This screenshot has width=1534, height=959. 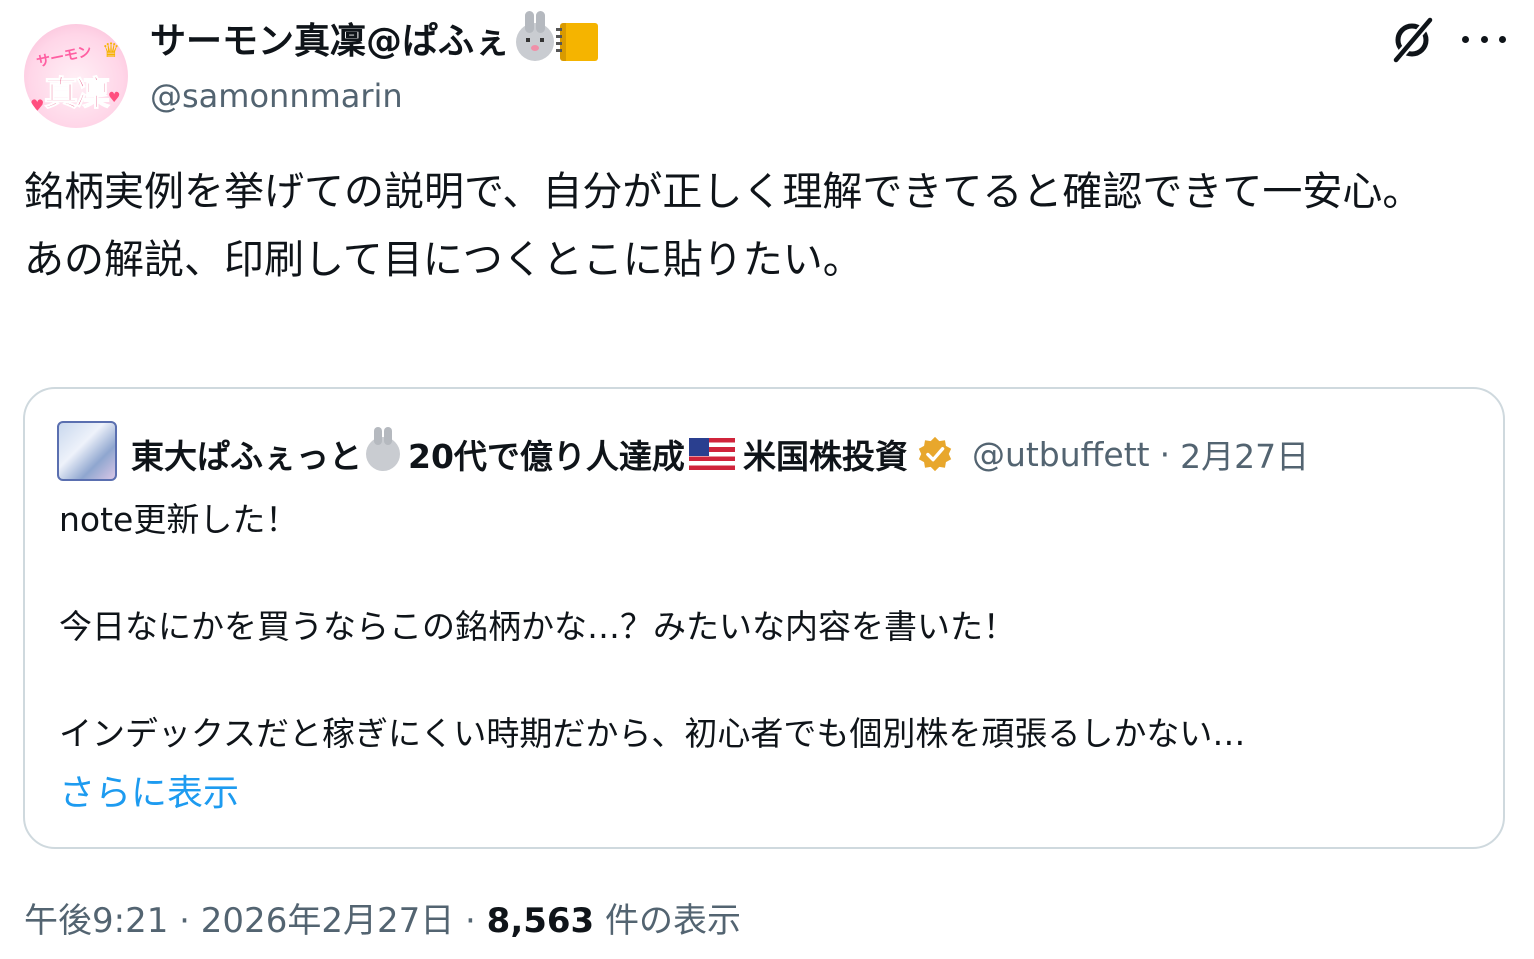 I want to click on quoted-date: 2月27日, so click(x=1245, y=456).